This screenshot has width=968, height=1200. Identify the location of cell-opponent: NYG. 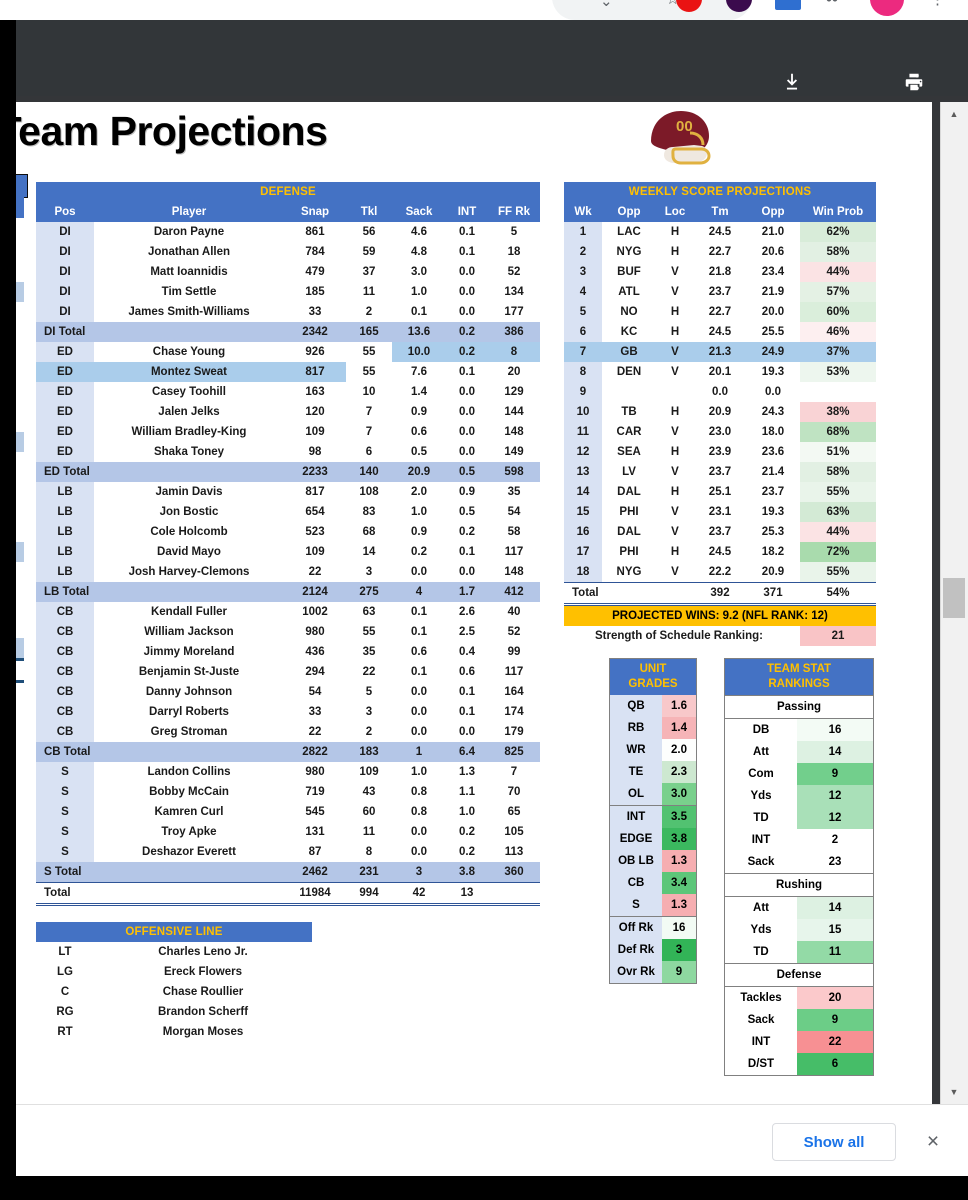
(629, 252).